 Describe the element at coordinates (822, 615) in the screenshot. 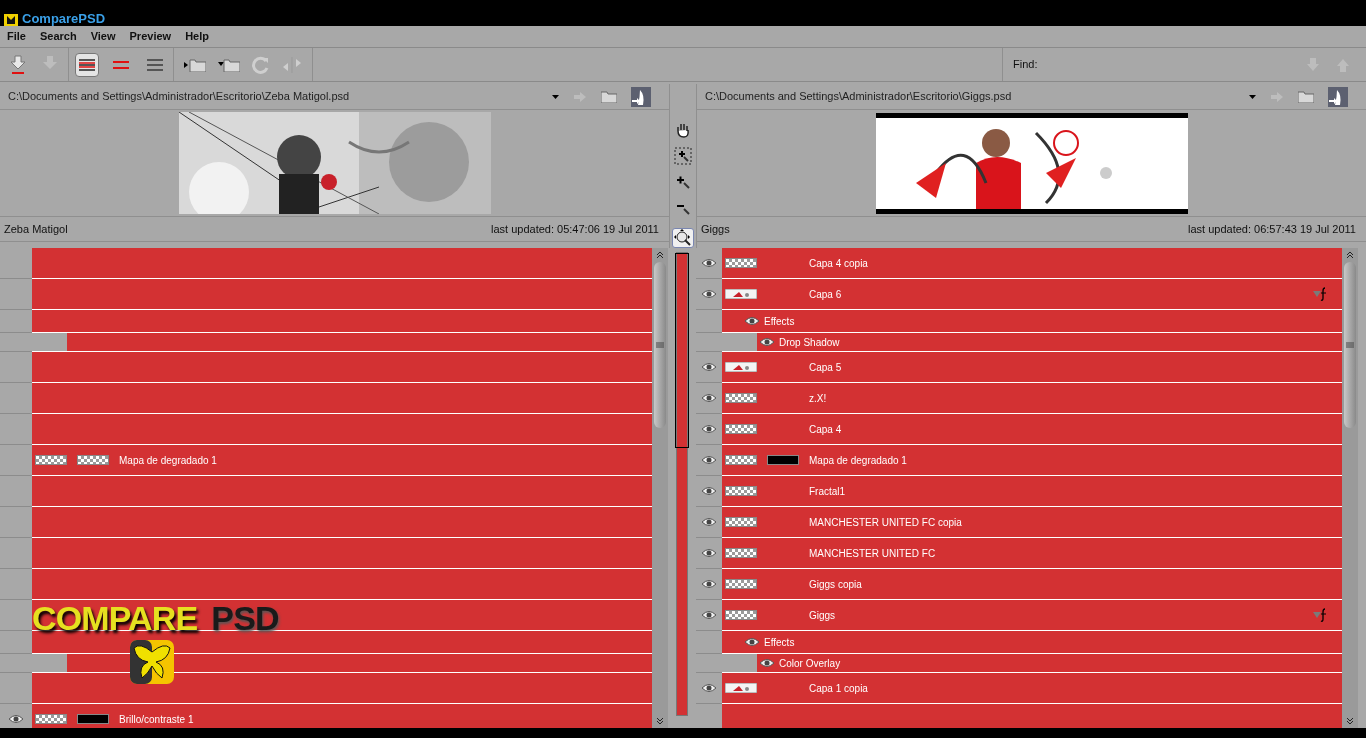

I see `layer-name: Giggs` at that location.